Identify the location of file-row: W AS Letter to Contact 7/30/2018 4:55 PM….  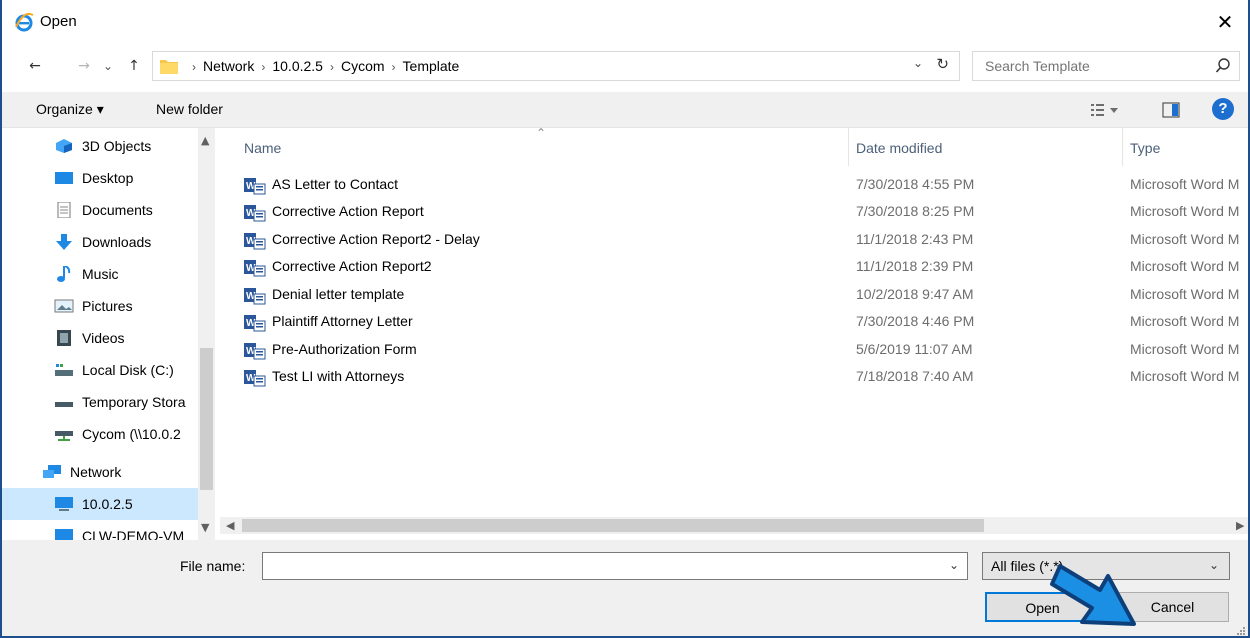
(734, 185).